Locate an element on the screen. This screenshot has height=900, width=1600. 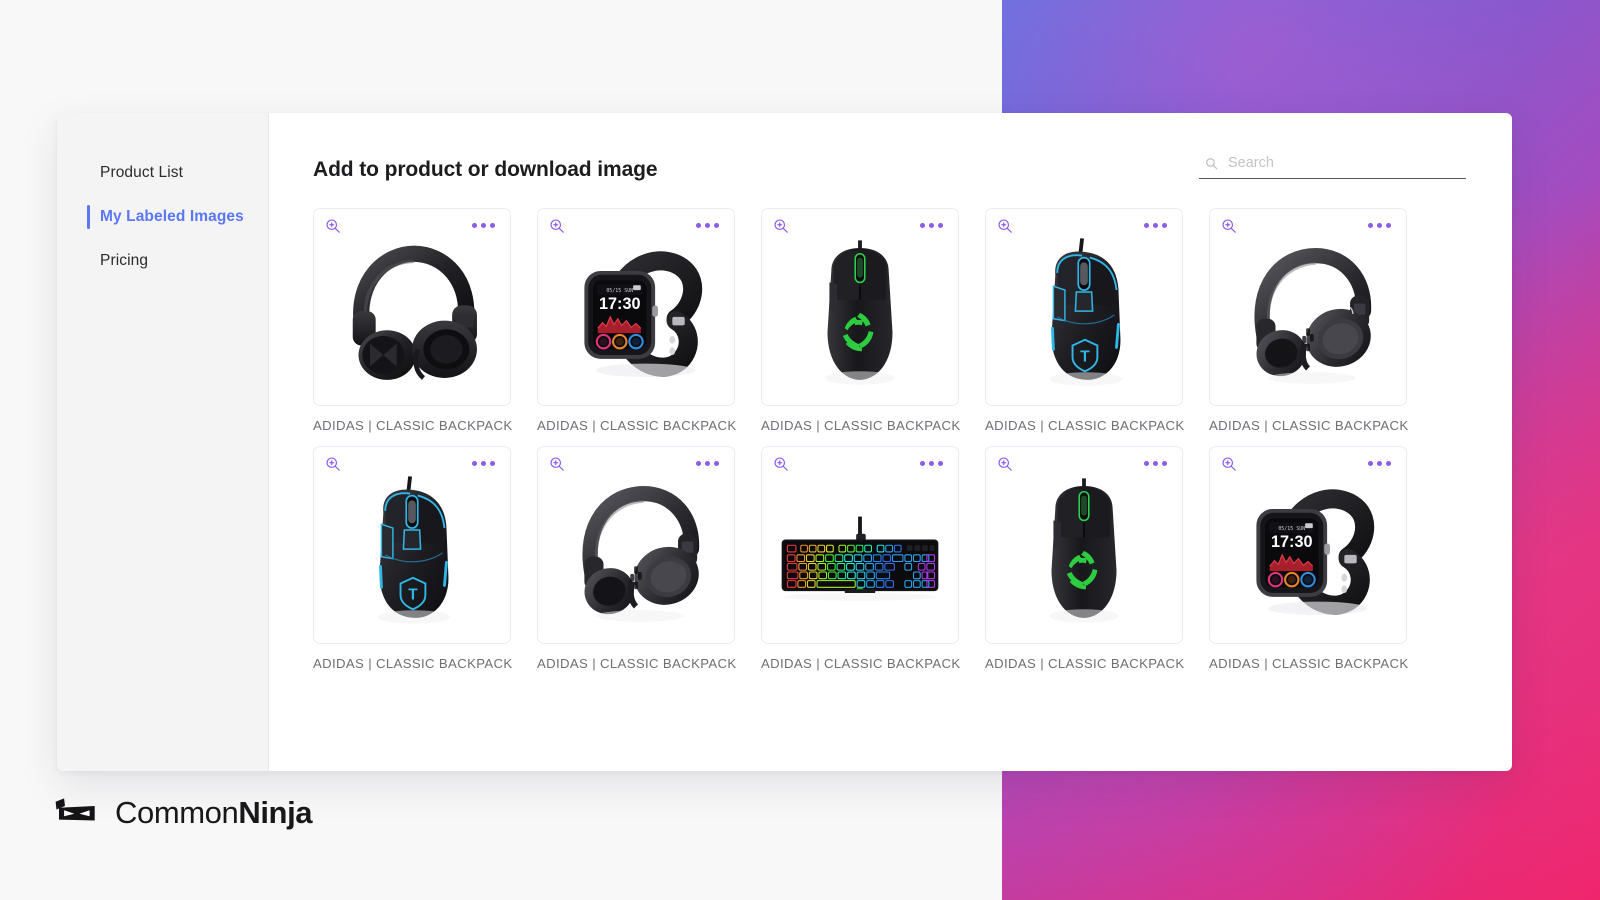
search-bar is located at coordinates (1332, 167).